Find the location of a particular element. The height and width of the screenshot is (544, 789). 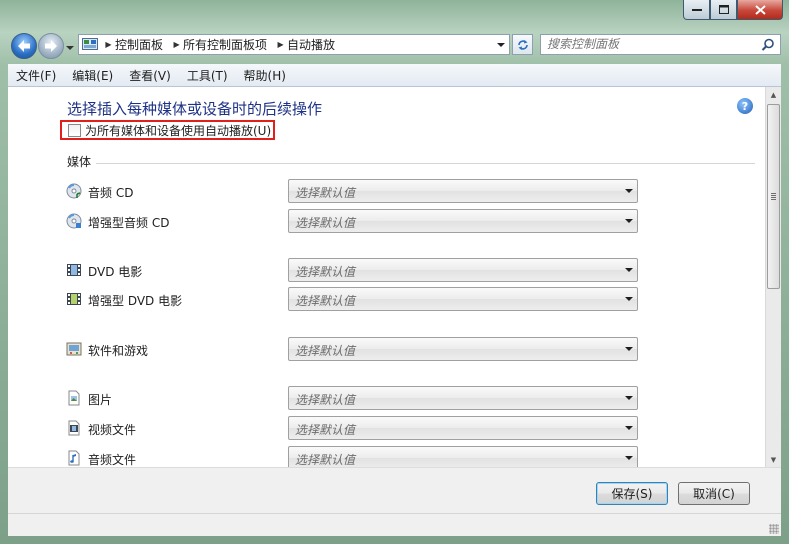

back-button is located at coordinates (24, 46).